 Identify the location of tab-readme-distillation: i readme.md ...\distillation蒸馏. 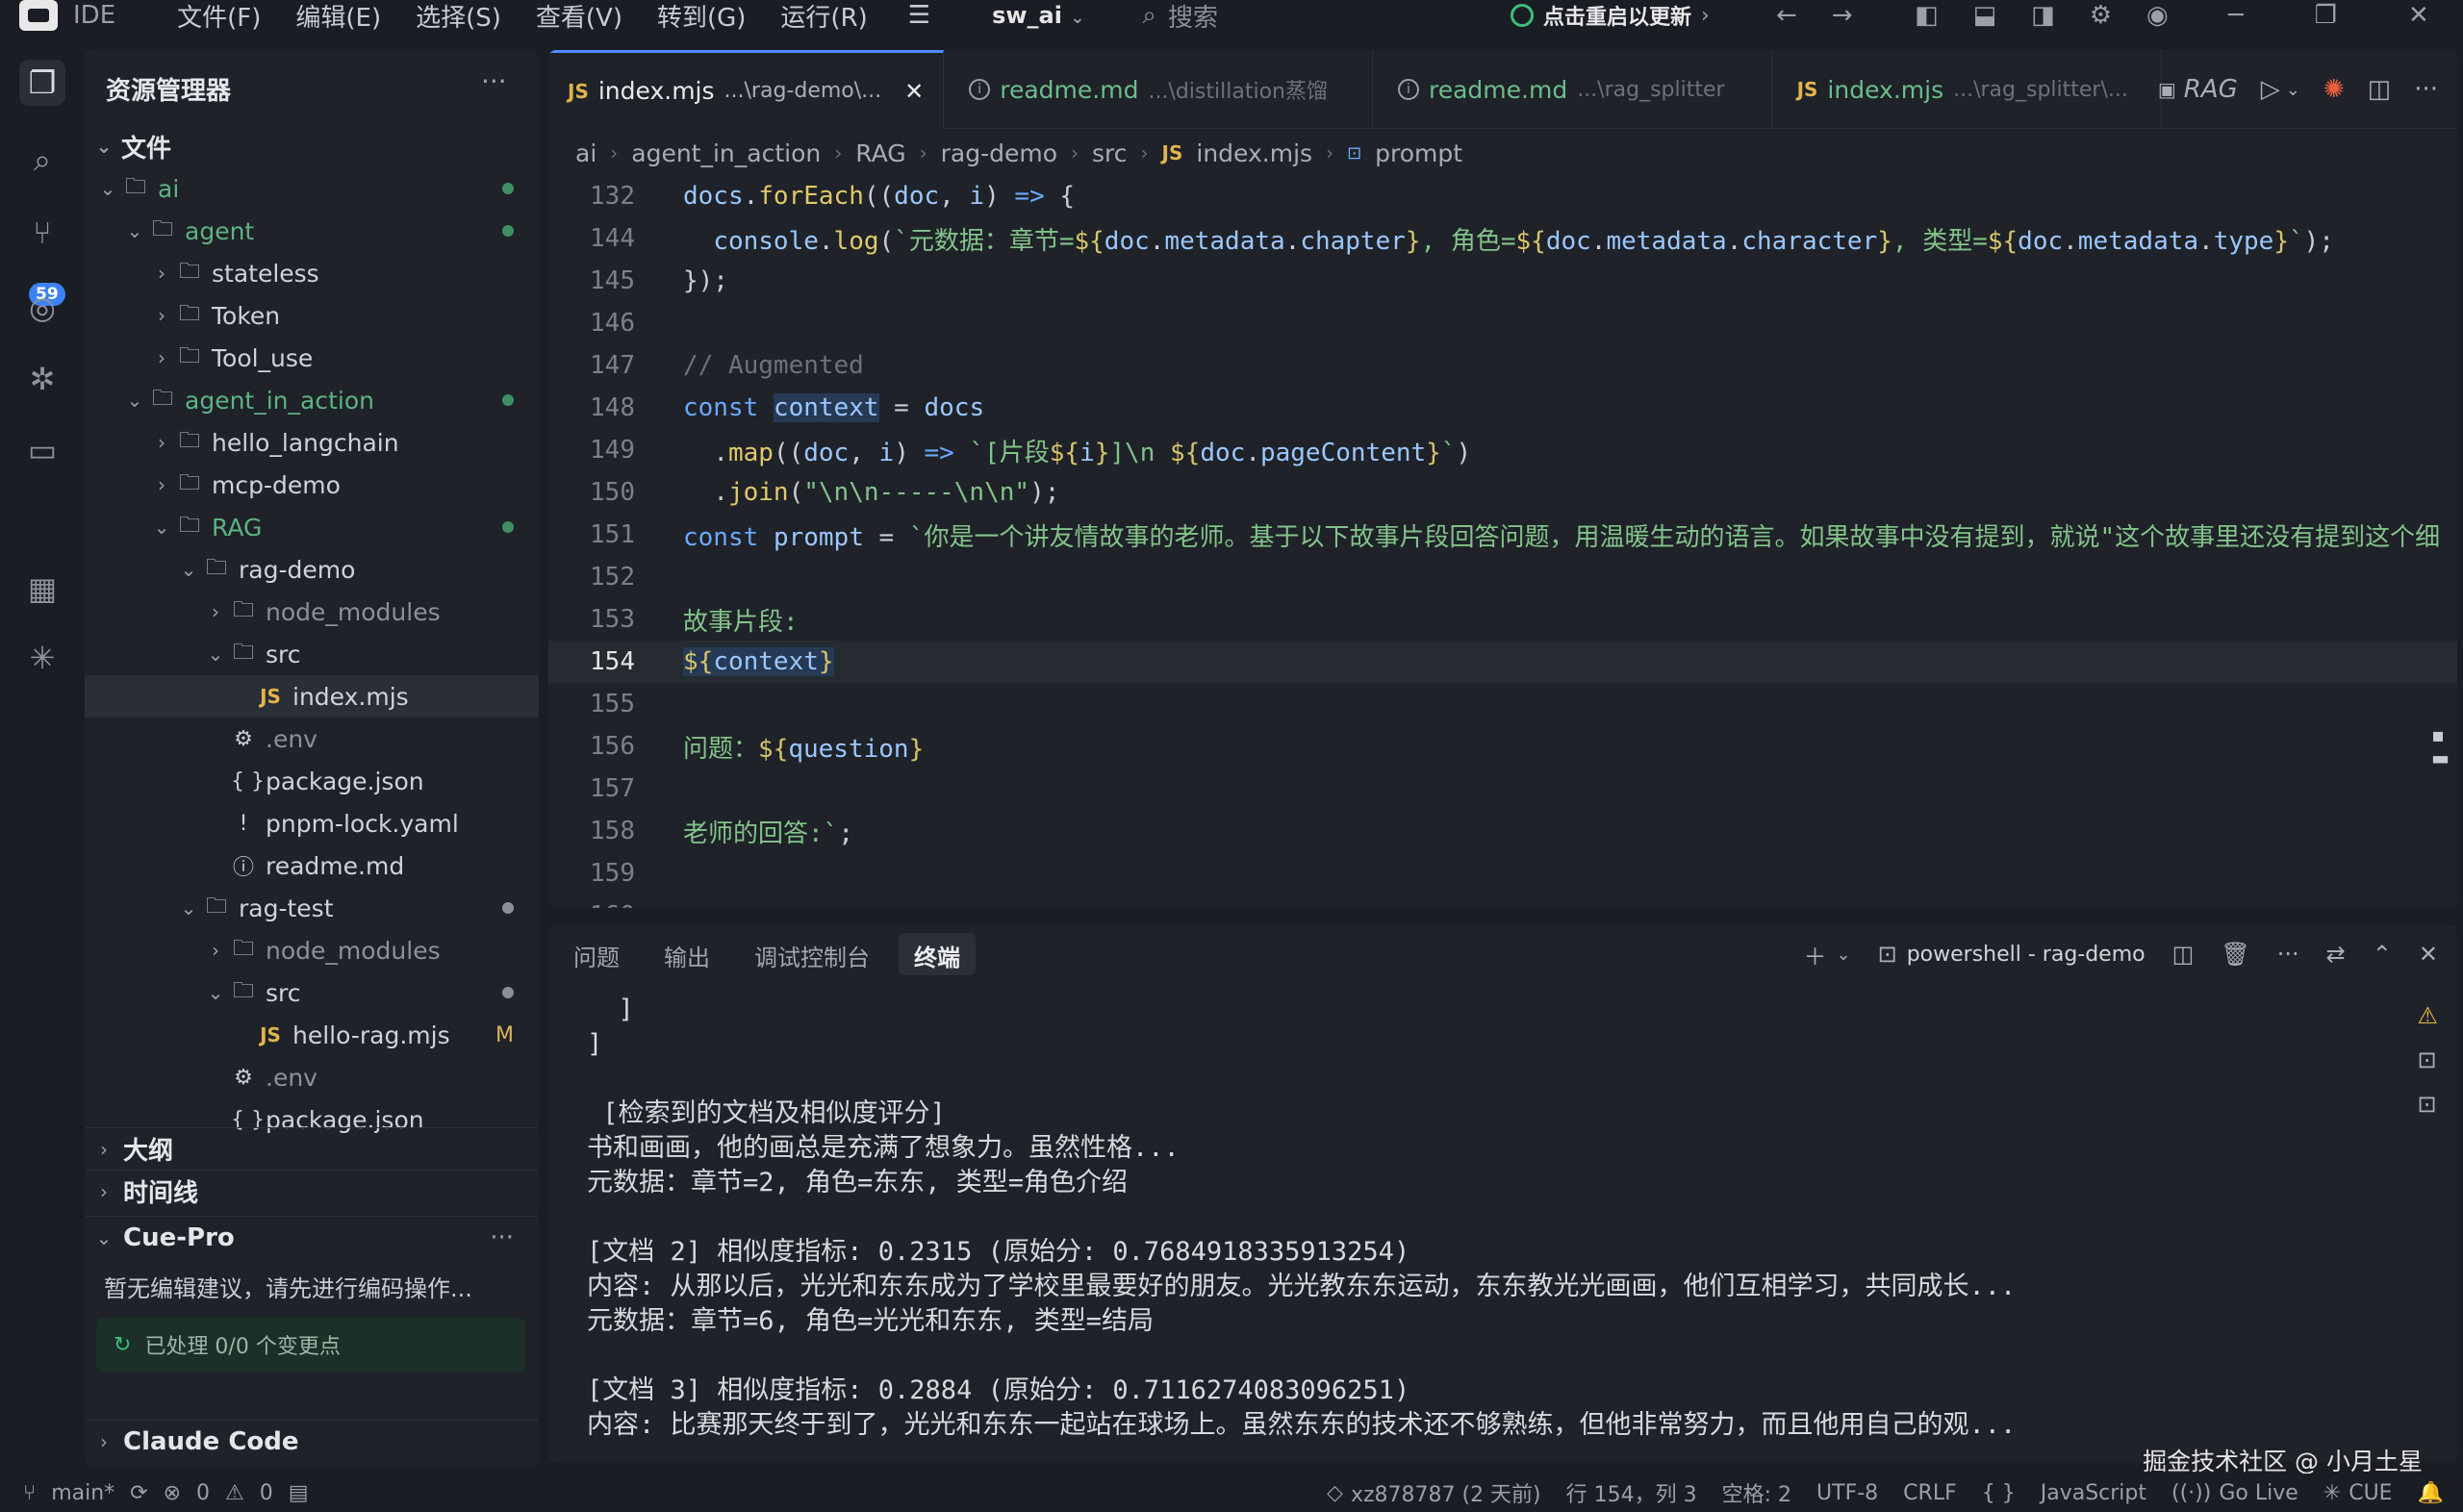
(1158, 89).